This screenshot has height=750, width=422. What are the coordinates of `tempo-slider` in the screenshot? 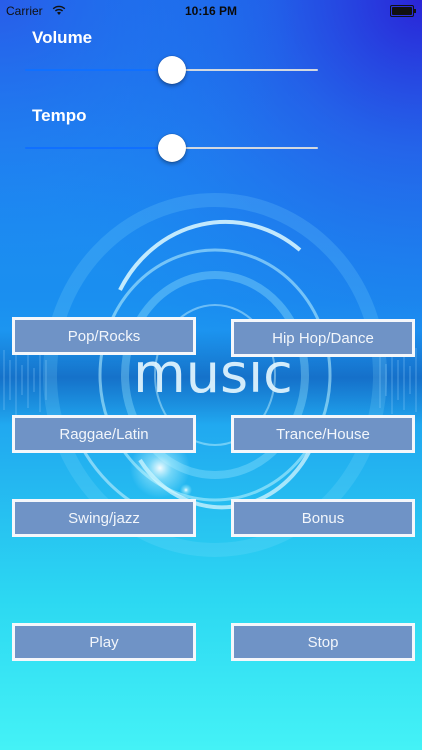 It's located at (171, 148).